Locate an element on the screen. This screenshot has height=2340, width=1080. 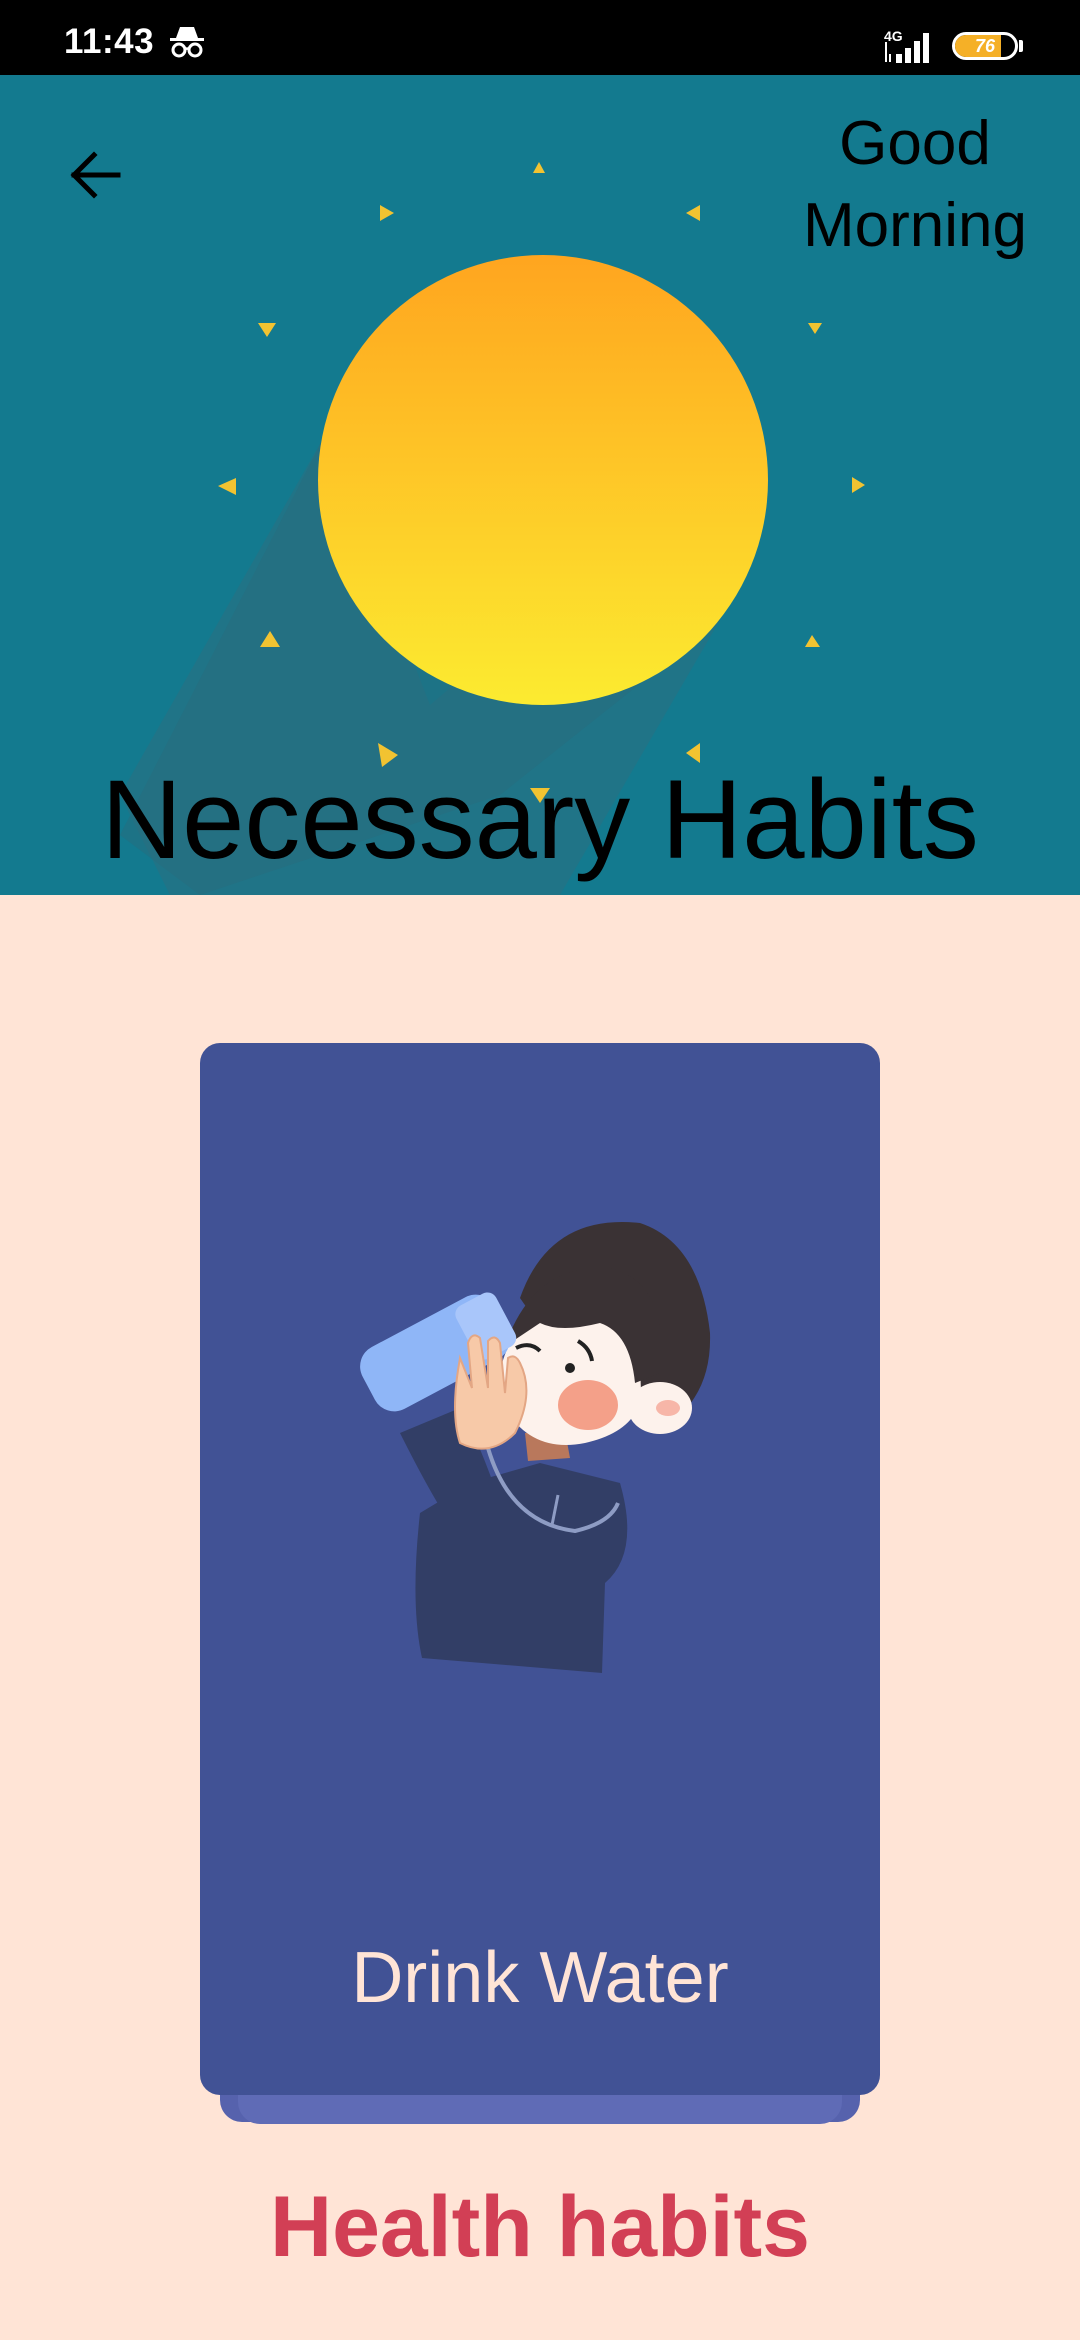
greeting-text: Good Morning is located at coordinates (915, 184).